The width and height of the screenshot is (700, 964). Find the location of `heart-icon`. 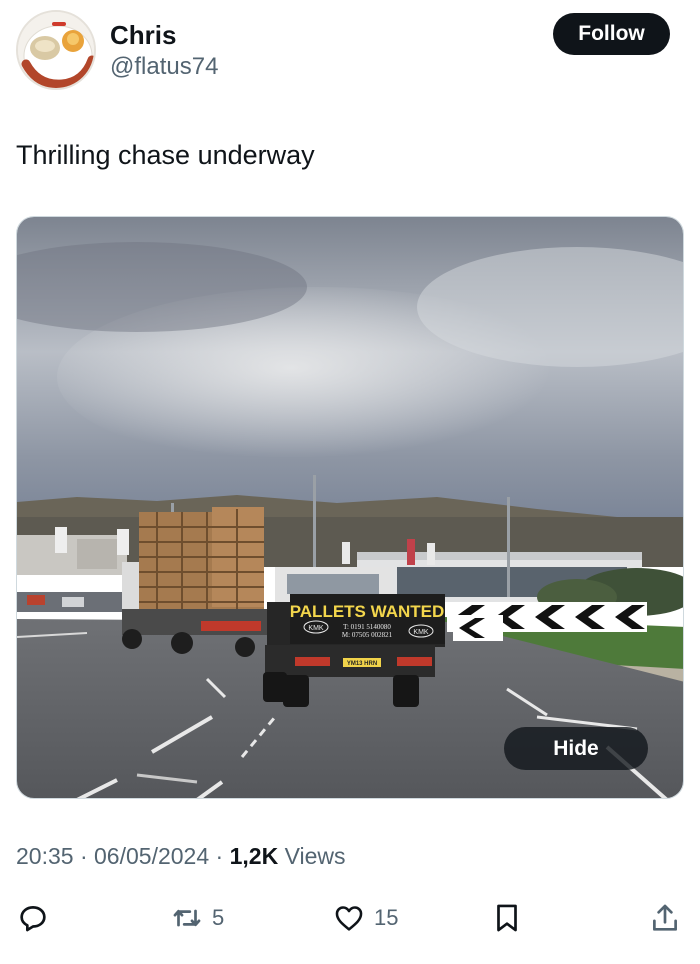

heart-icon is located at coordinates (349, 918).